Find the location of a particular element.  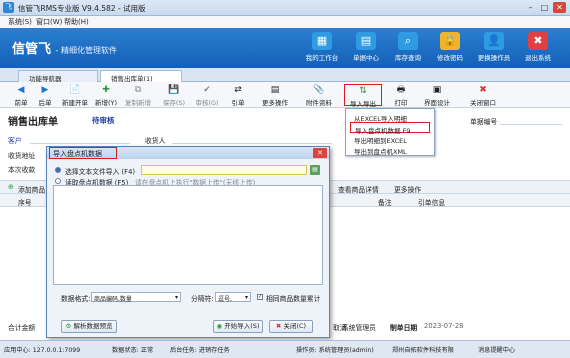

copy-icon: ⧉ is located at coordinates (138, 90).